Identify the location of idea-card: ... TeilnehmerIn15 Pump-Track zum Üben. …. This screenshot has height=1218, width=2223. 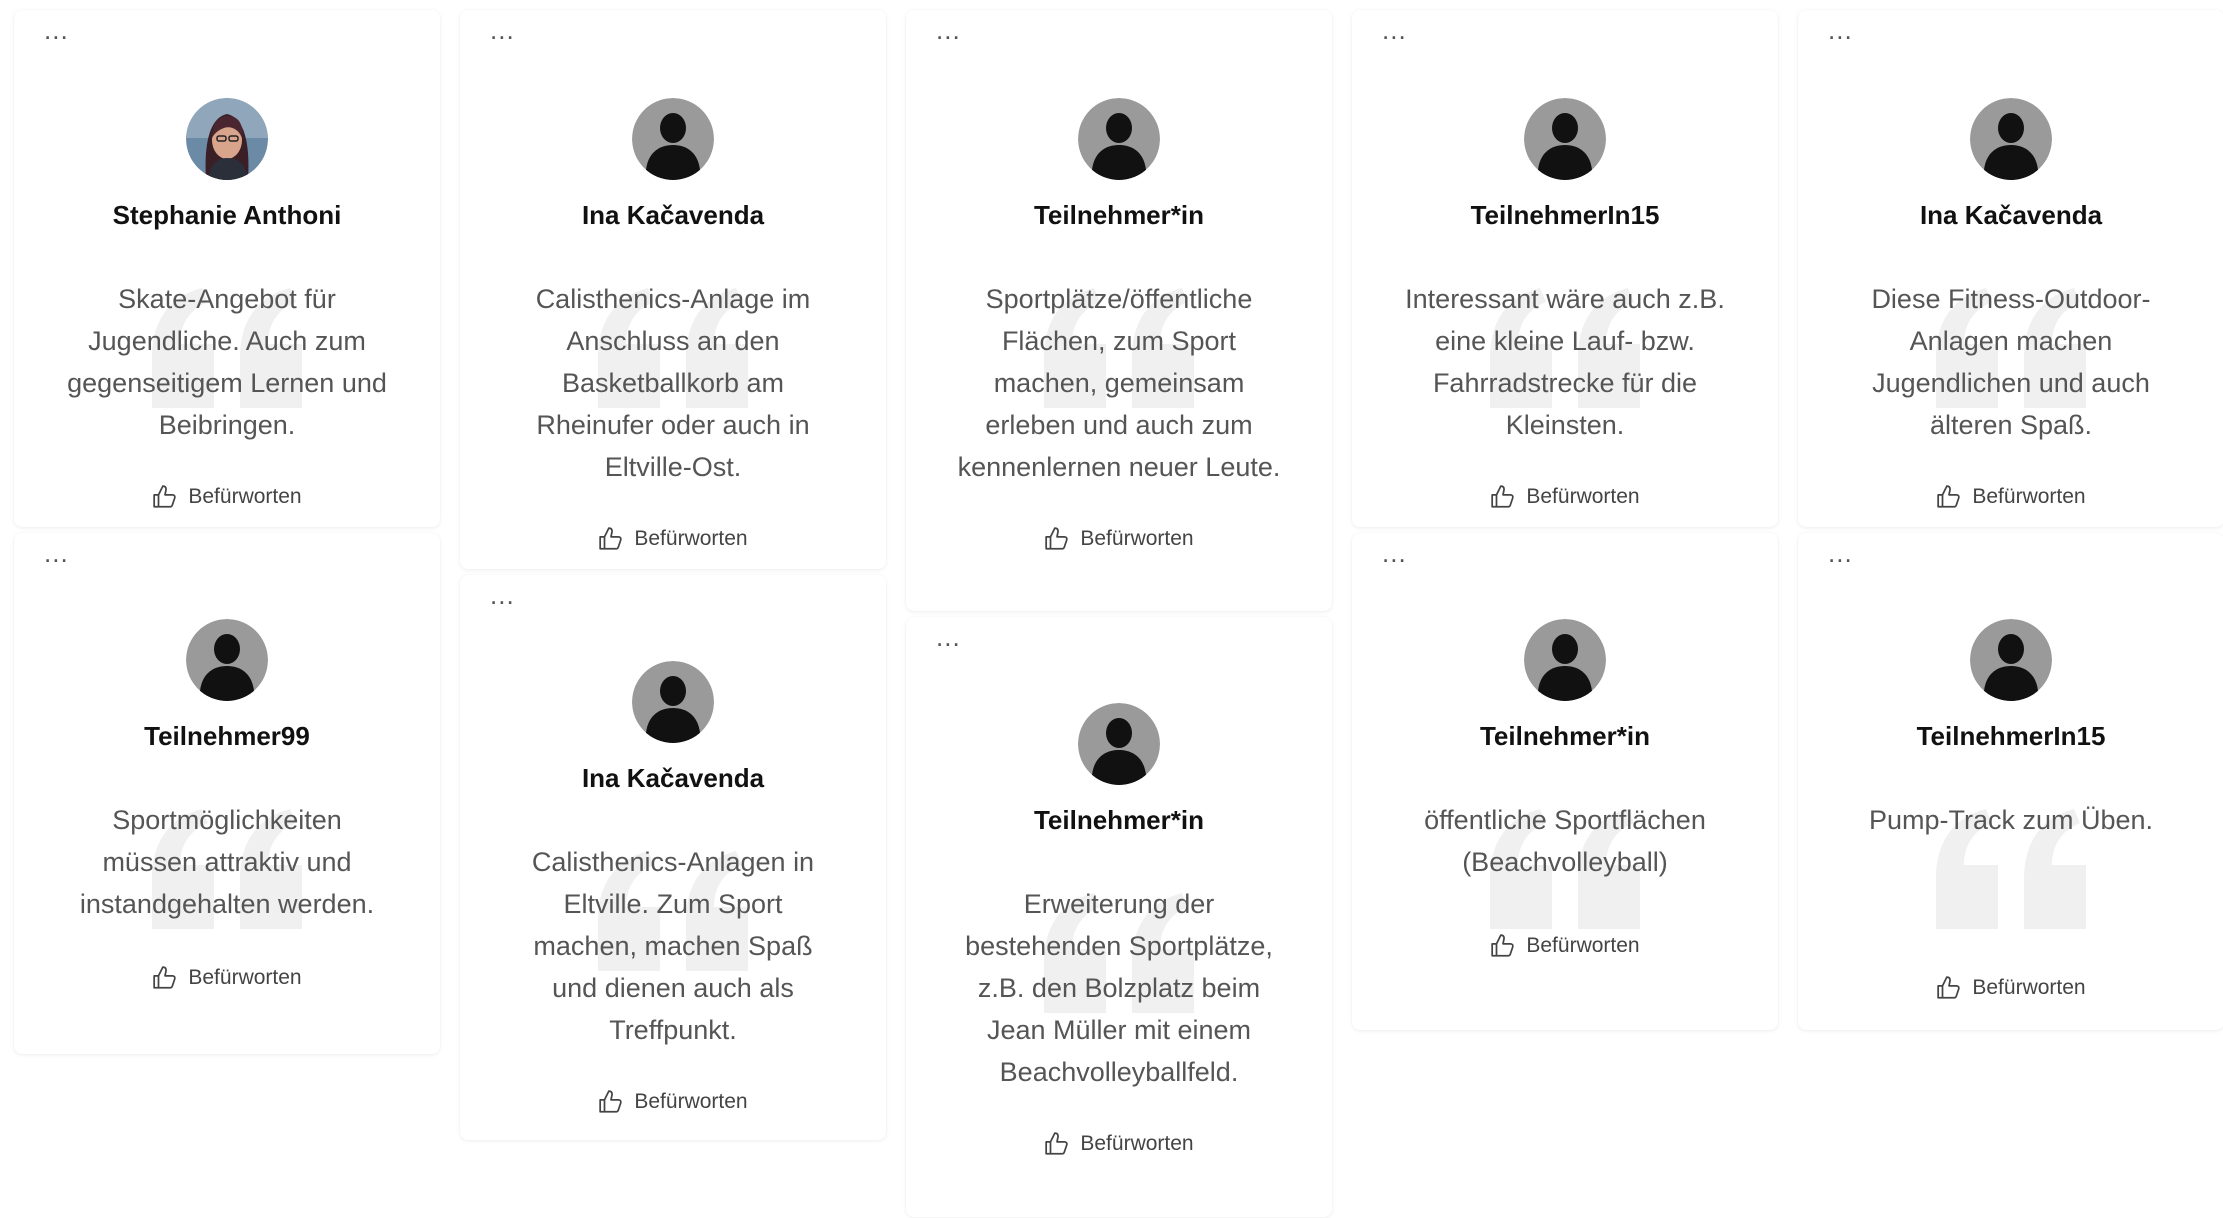
(2010, 781).